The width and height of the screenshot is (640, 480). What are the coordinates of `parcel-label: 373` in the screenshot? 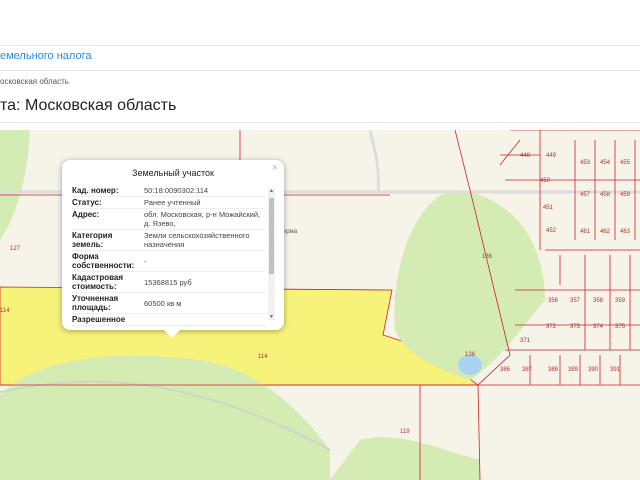 It's located at (575, 327).